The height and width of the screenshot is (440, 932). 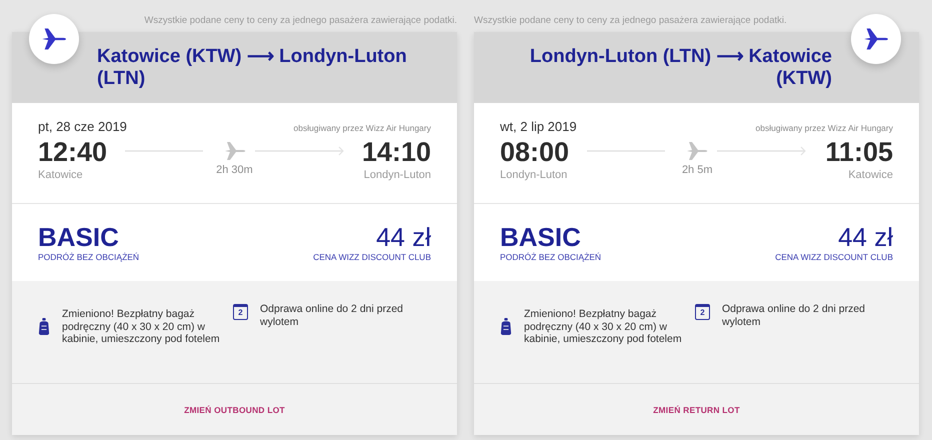 I want to click on arrival-city: Londyn-Luton, so click(x=397, y=175).